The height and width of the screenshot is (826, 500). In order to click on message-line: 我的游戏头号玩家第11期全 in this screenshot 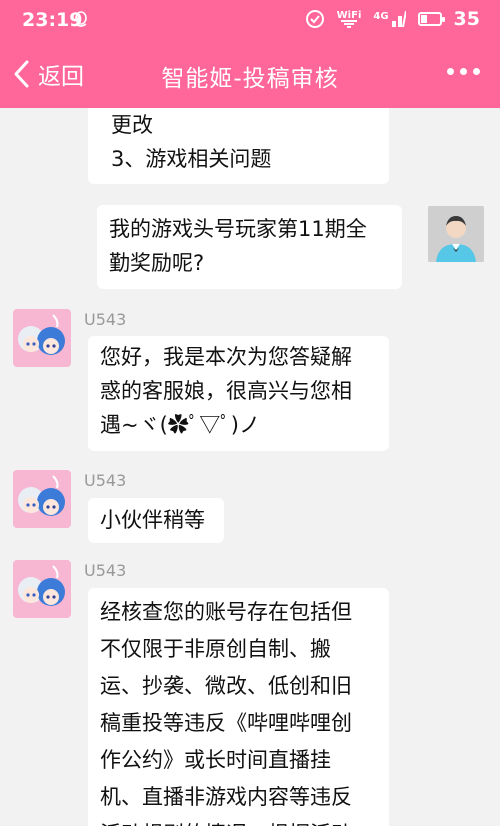, I will do `click(238, 229)`.